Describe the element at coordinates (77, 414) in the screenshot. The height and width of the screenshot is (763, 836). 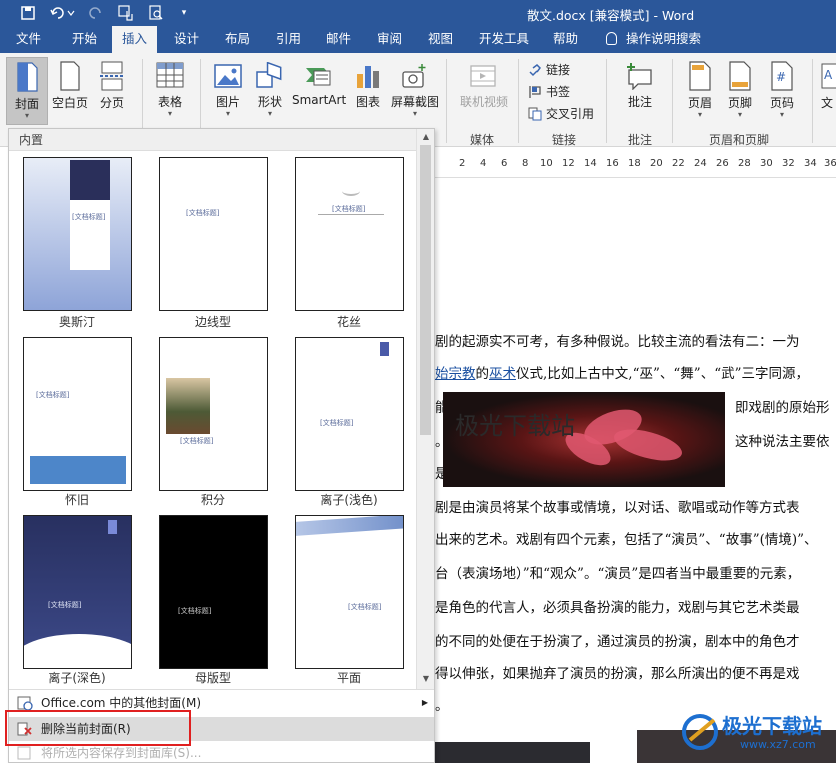
I see `cover-thumbnail-retrospect: [文档标题]` at that location.